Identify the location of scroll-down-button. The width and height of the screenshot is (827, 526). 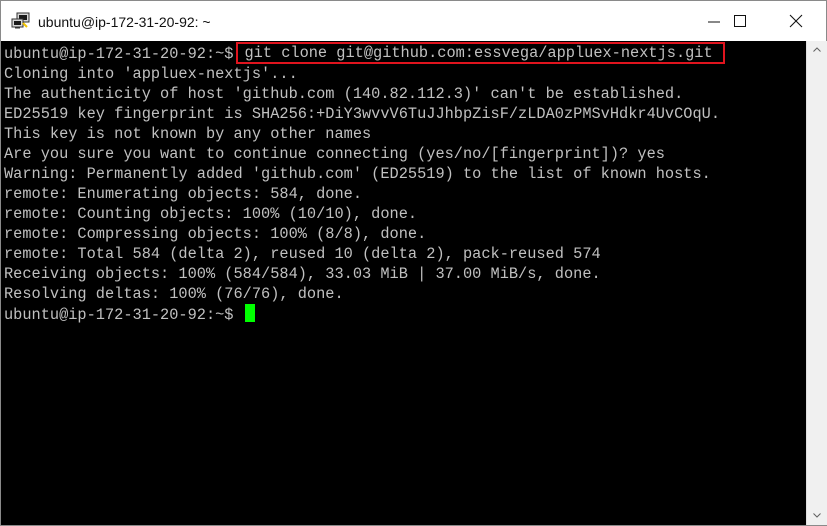
(817, 516).